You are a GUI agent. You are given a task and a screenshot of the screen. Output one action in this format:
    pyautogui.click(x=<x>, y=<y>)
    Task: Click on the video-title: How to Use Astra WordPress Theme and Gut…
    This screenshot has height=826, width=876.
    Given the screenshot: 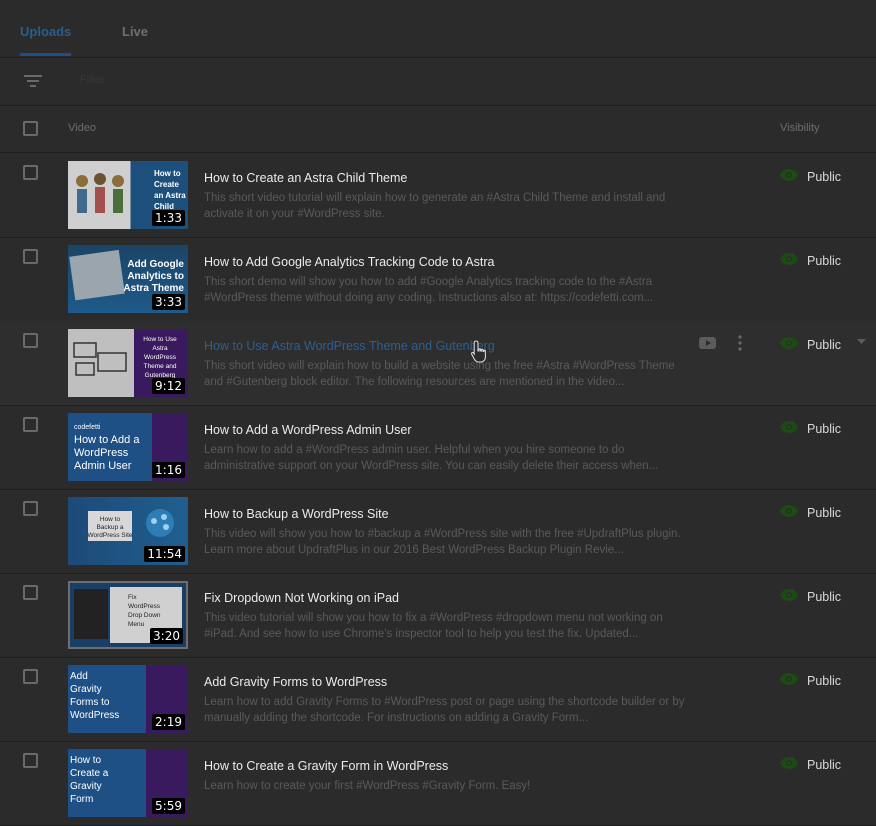 What is the action you would take?
    pyautogui.click(x=349, y=346)
    